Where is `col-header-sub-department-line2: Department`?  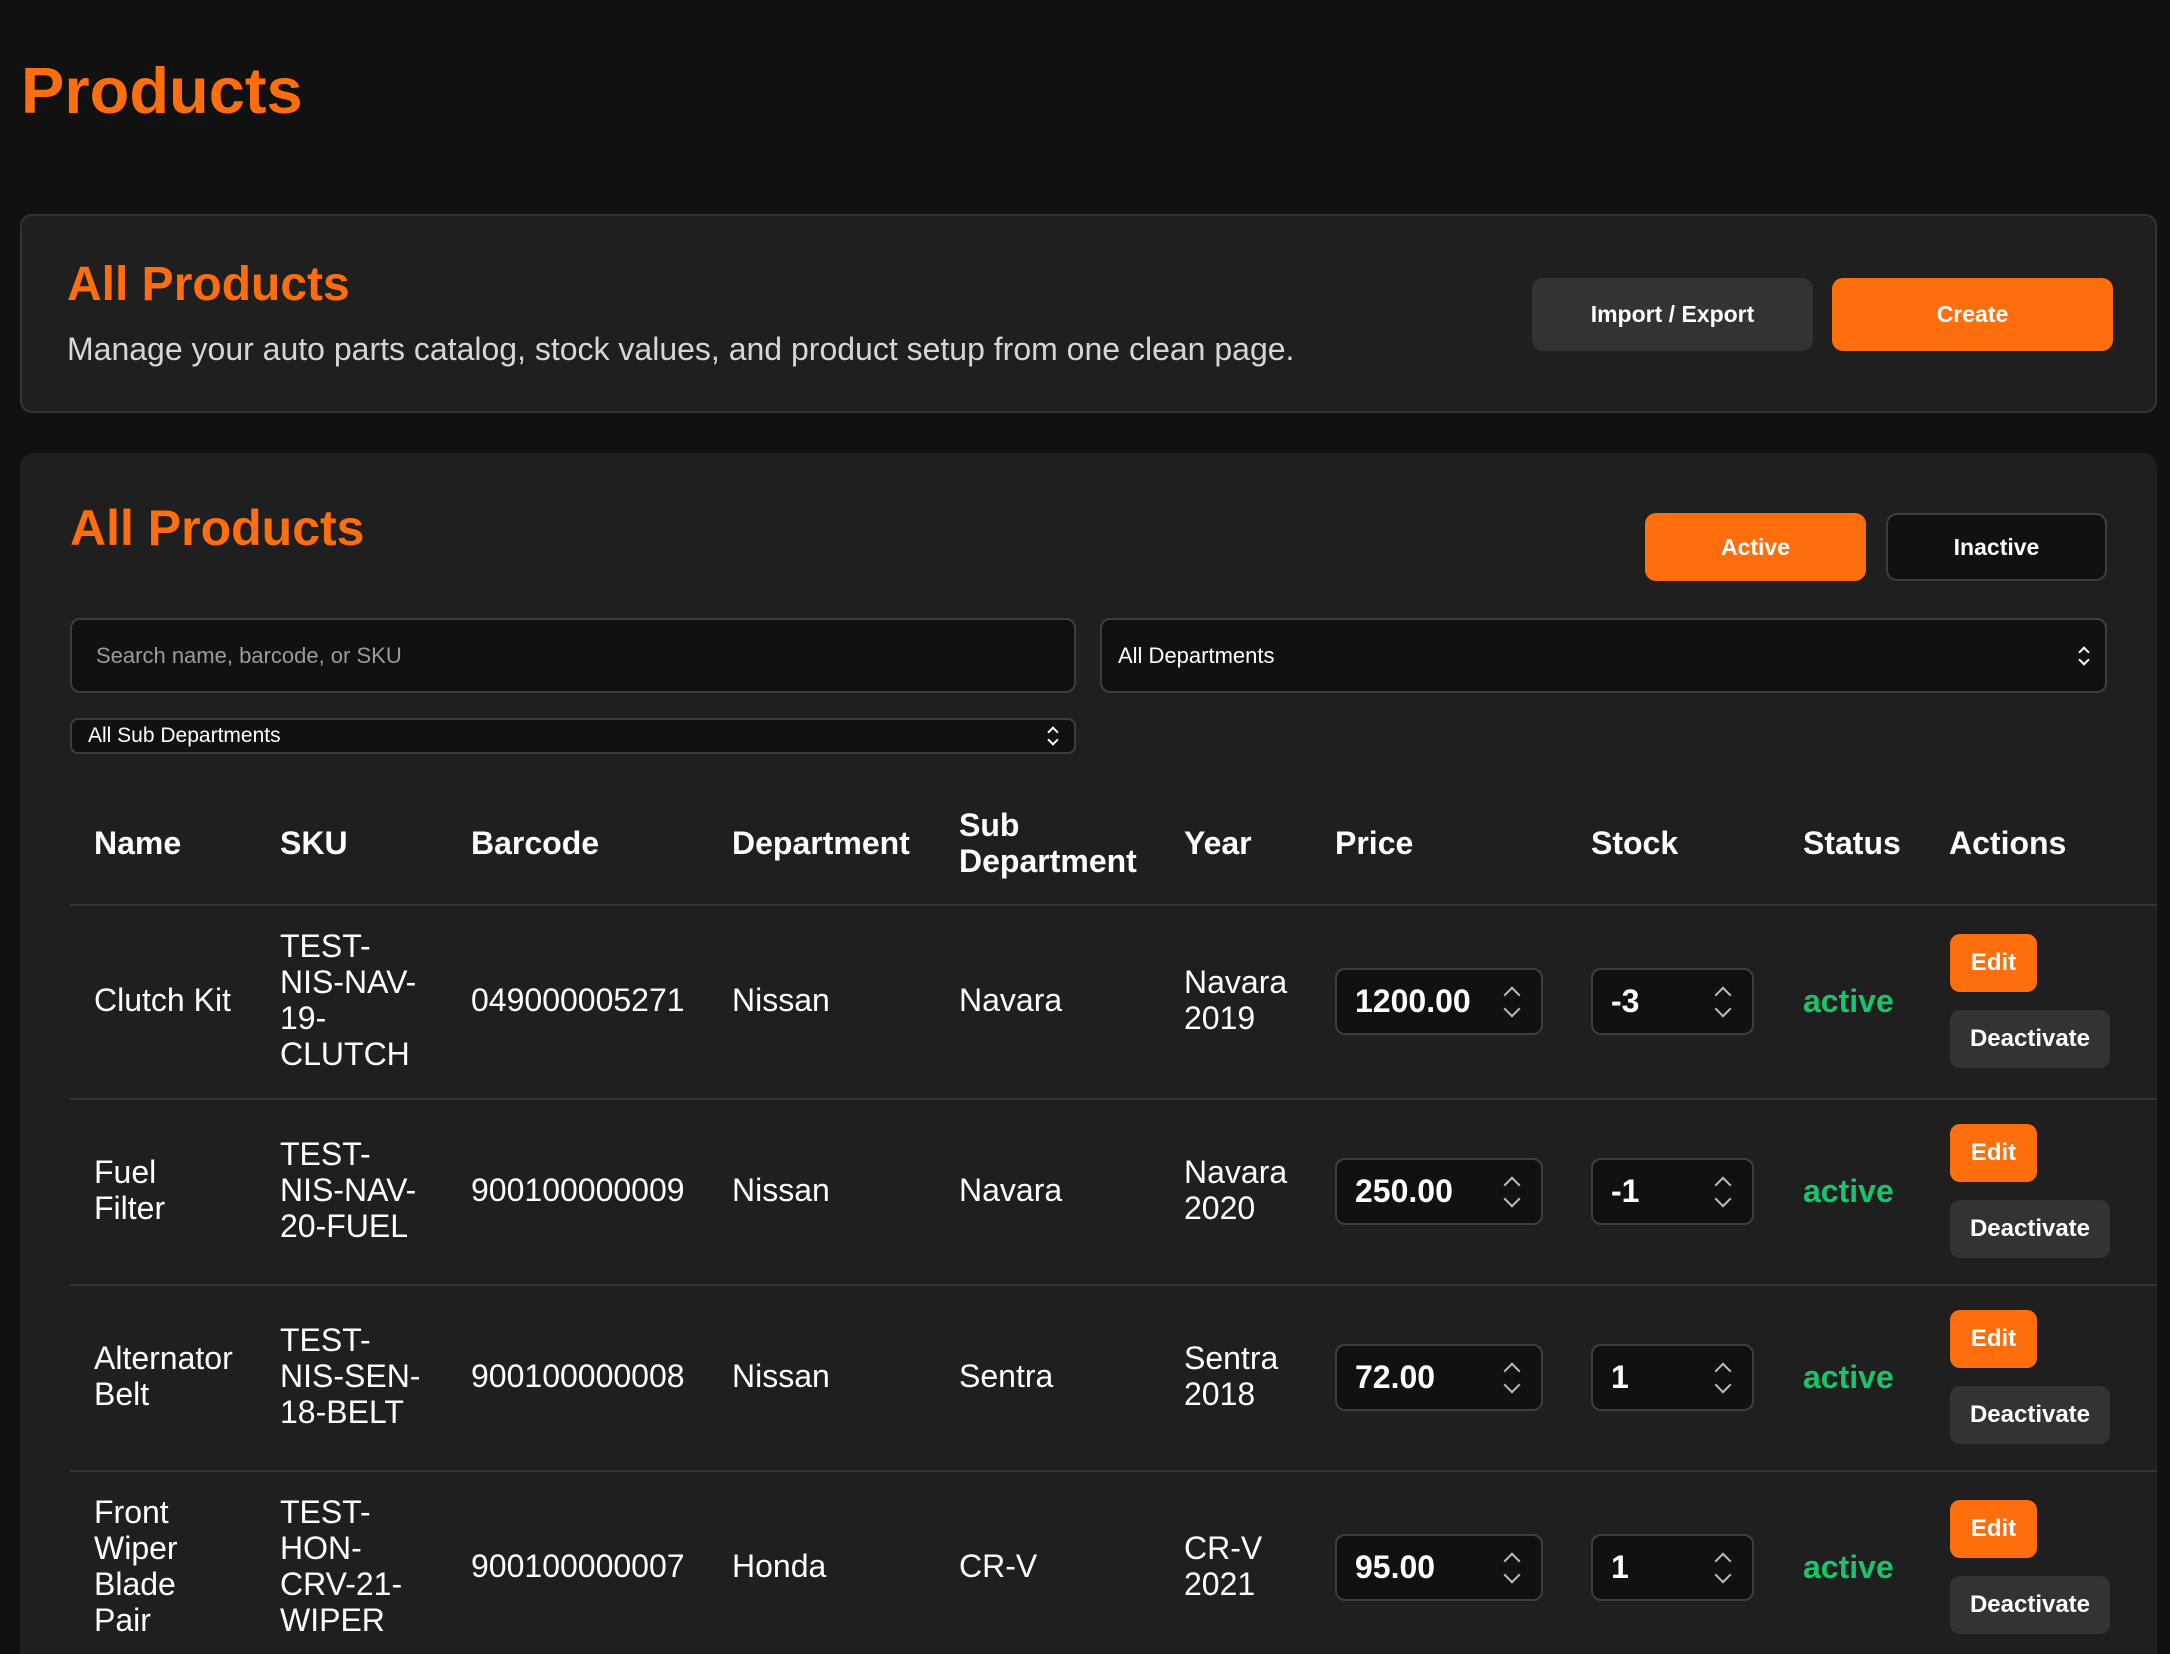
col-header-sub-department-line2: Department is located at coordinates (1048, 861).